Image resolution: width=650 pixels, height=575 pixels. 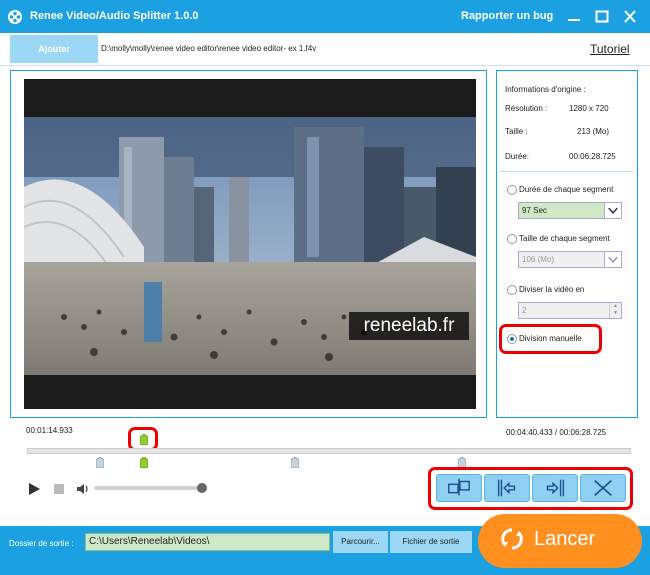 I want to click on output-folder-input: C:\Users\Reneelab\Videos\, so click(x=207, y=542).